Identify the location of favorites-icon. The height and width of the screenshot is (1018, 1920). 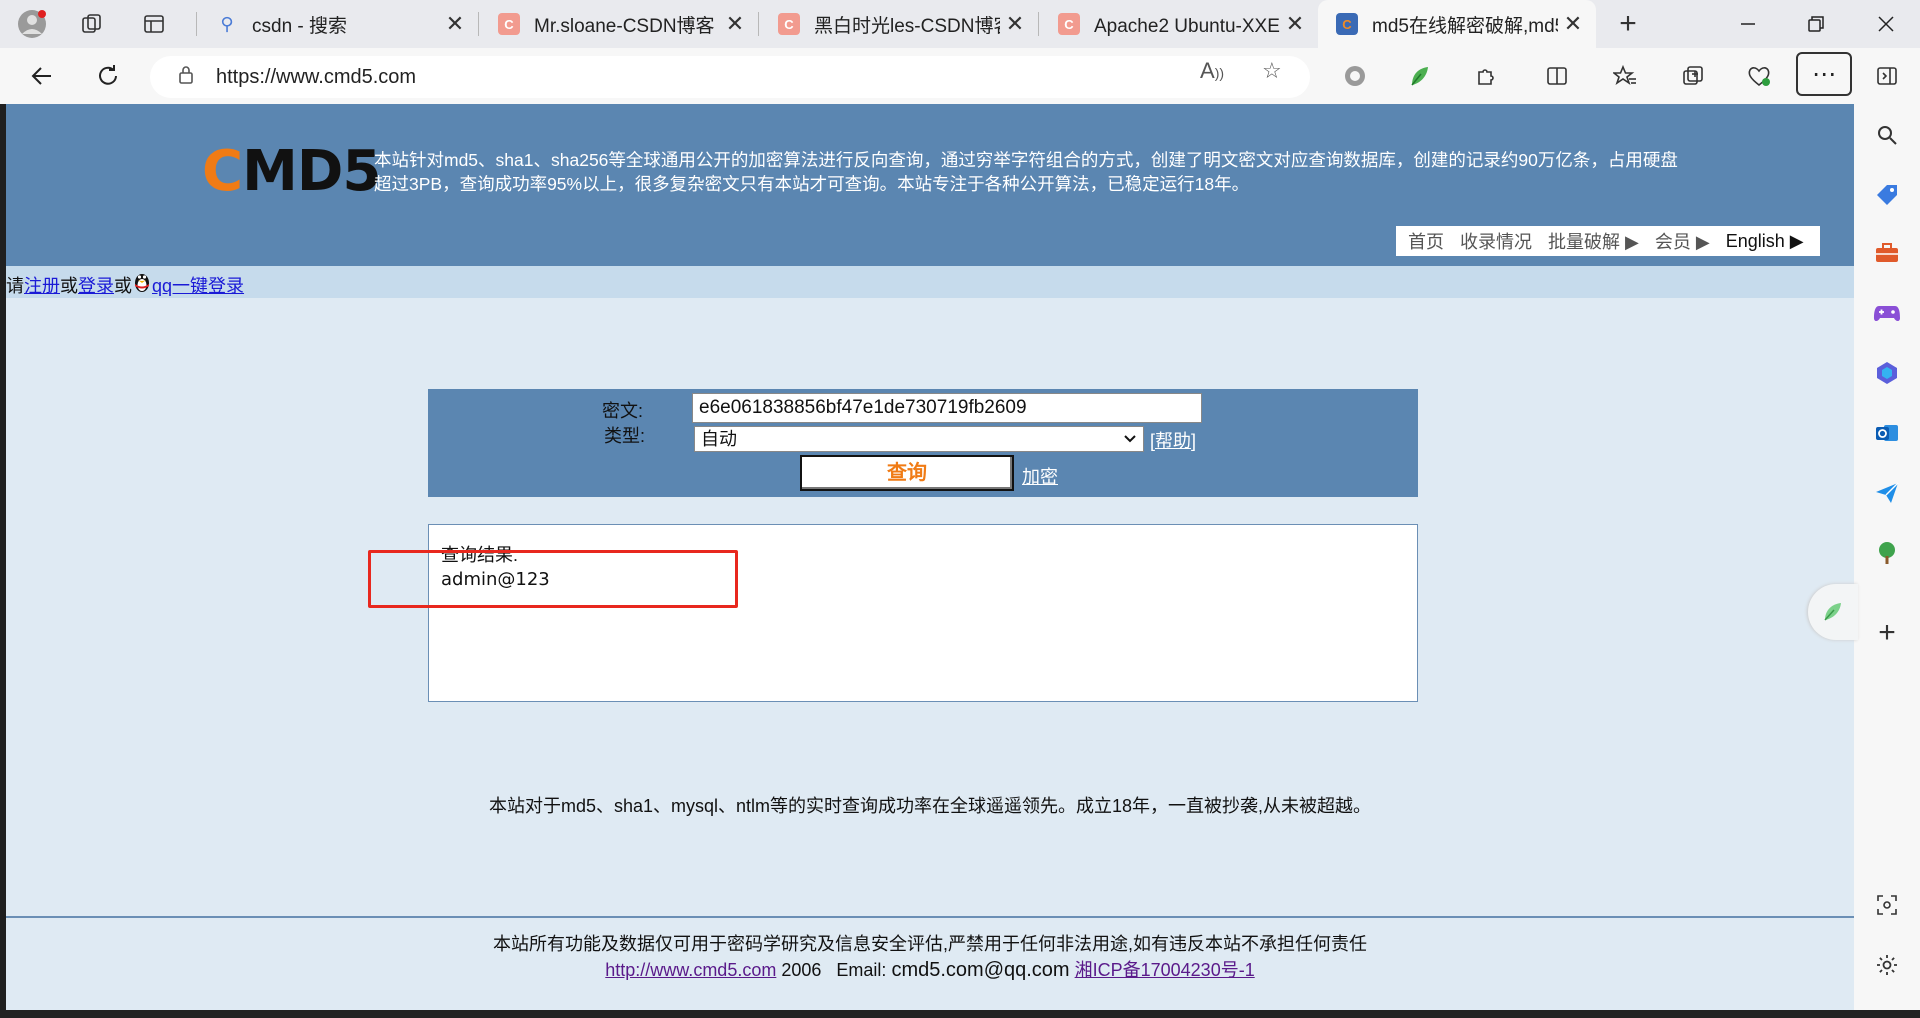
(1625, 76).